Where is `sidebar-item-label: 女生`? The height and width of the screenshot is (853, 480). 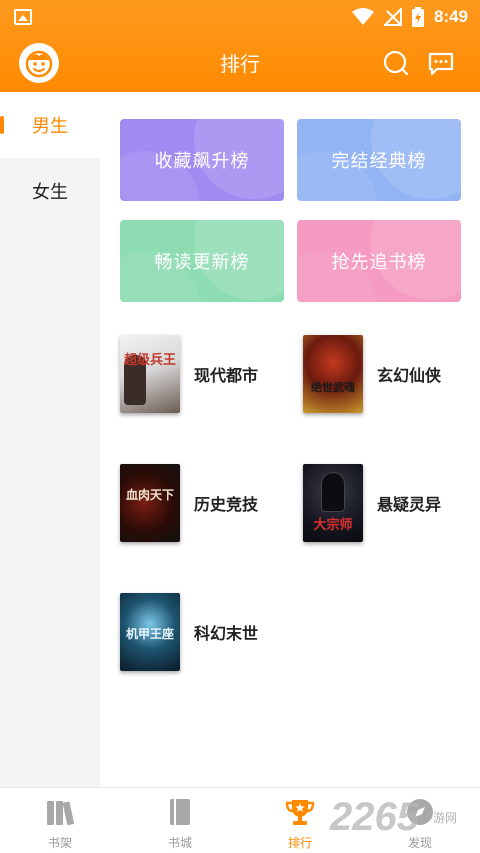
sidebar-item-label: 女生 is located at coordinates (50, 192).